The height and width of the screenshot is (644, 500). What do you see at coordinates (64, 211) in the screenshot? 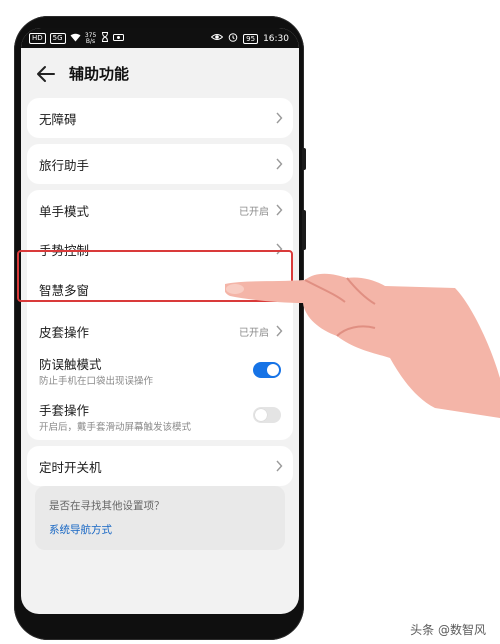
I see `row-label: 单手模式` at bounding box center [64, 211].